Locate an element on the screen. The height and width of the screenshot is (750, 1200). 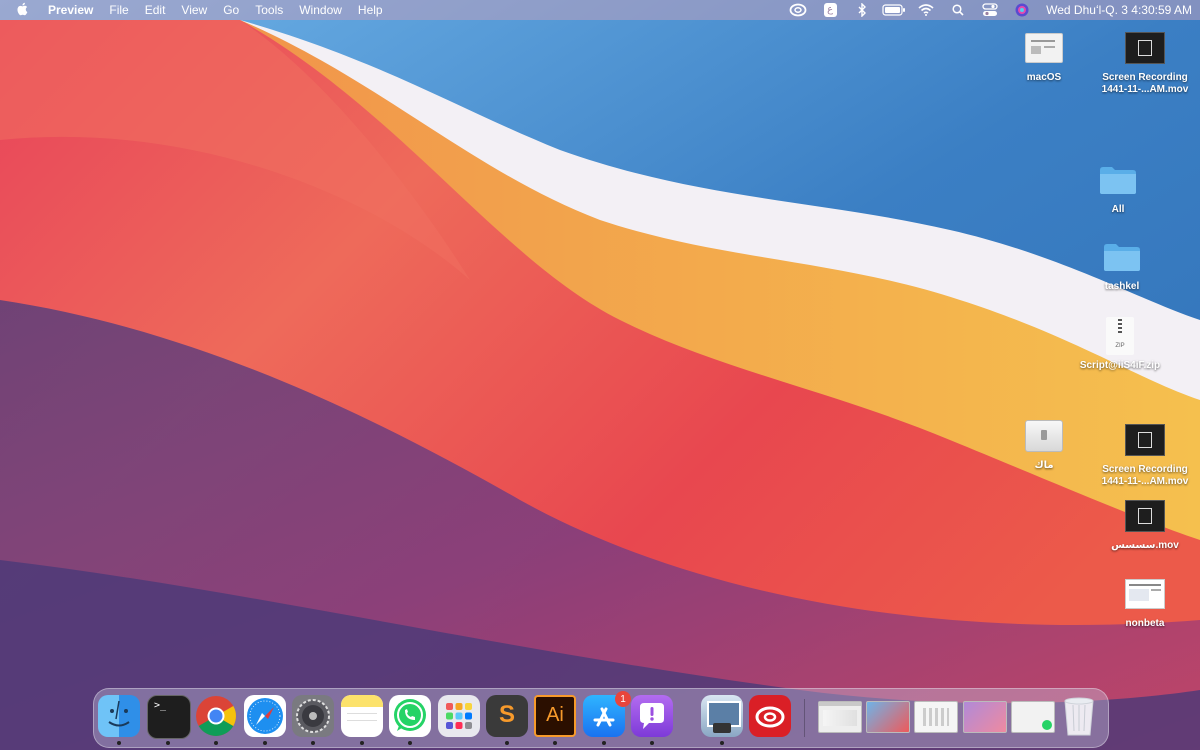
launchpad-icon is located at coordinates (459, 716).